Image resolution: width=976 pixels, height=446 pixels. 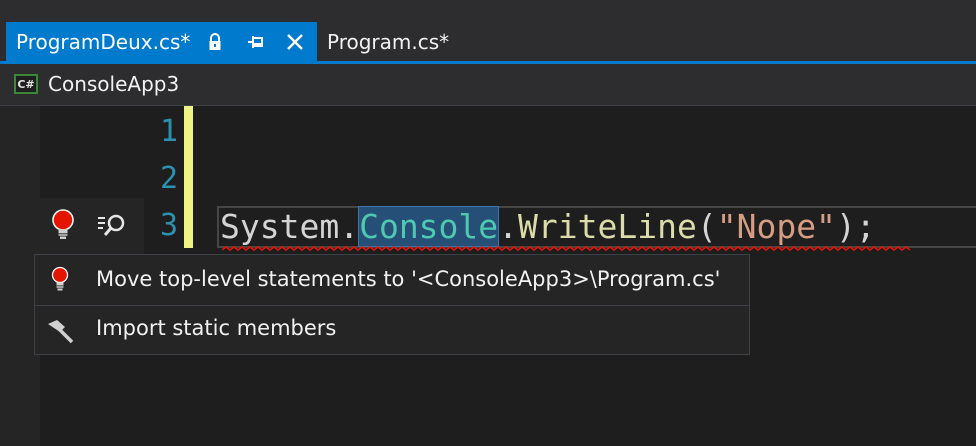 What do you see at coordinates (112, 226) in the screenshot?
I see `quick-info-search-icon` at bounding box center [112, 226].